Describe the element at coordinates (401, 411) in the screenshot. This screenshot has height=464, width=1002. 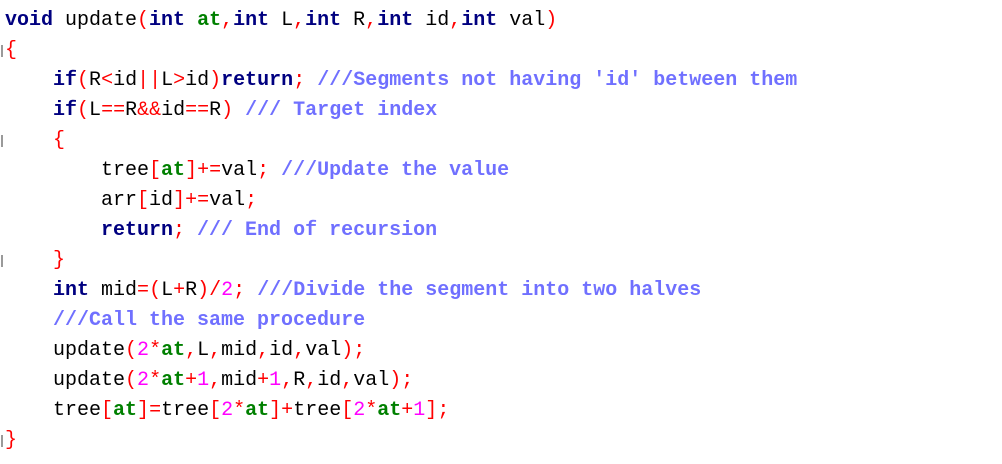
I see `code-line: tree[at]=tree[2*at]+tree[2*at+1];` at that location.